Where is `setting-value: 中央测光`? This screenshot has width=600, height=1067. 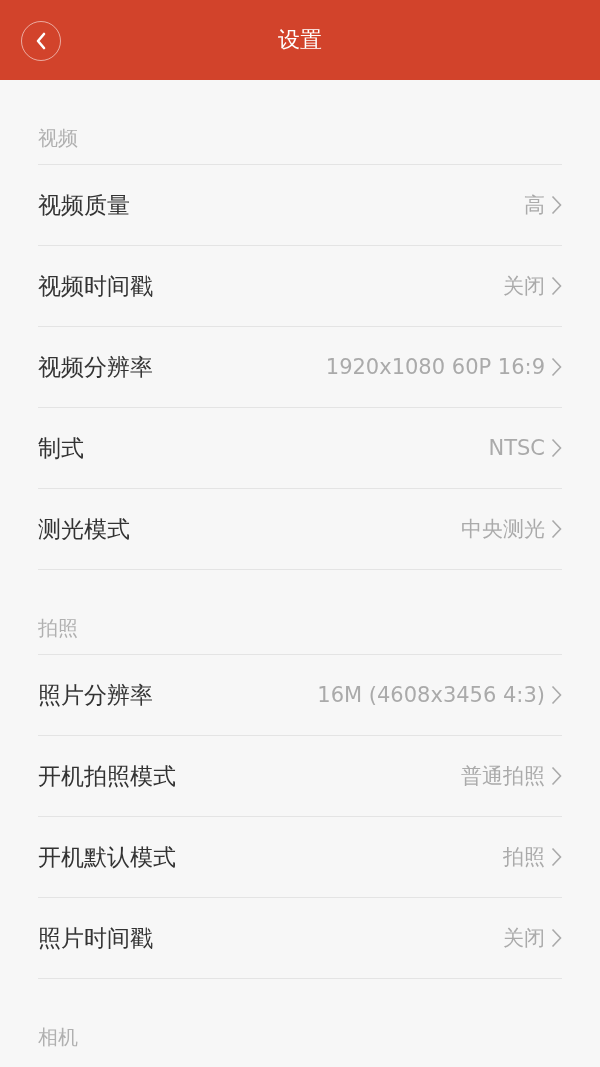 setting-value: 中央测光 is located at coordinates (503, 529).